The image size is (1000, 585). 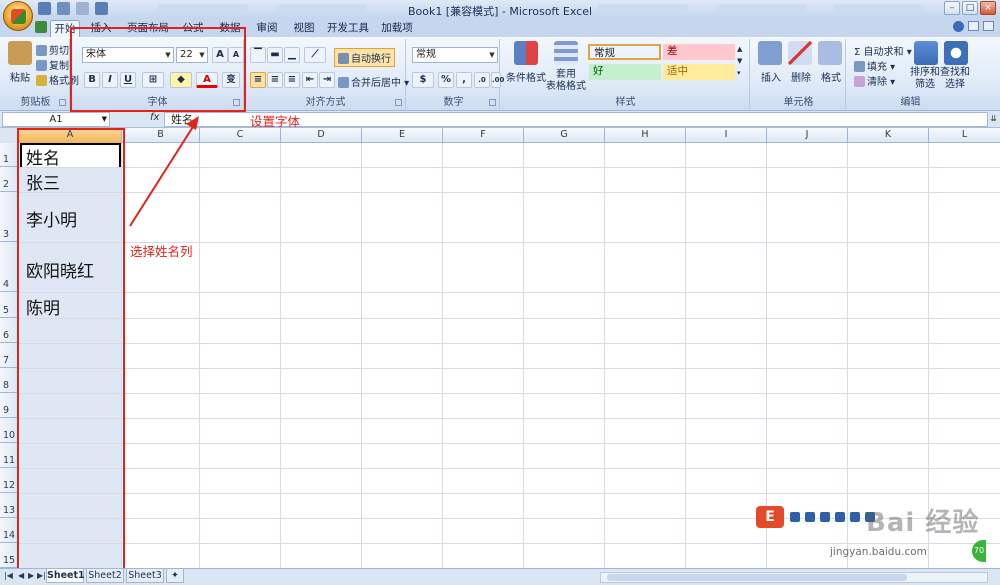 I want to click on baidu-logo-icon: E, so click(x=770, y=517).